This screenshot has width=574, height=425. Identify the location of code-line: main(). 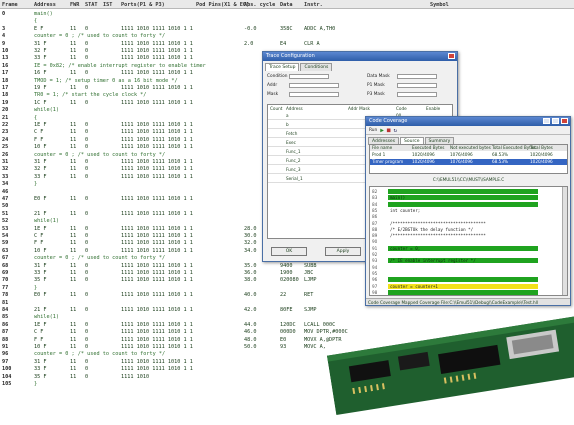
(463, 198).